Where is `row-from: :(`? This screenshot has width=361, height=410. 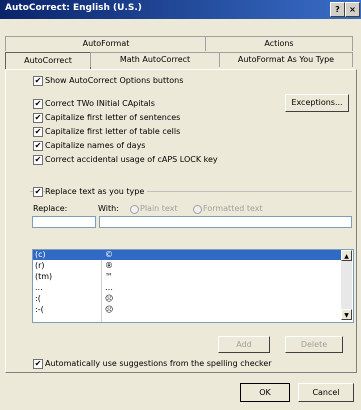
row-from: :( is located at coordinates (38, 298).